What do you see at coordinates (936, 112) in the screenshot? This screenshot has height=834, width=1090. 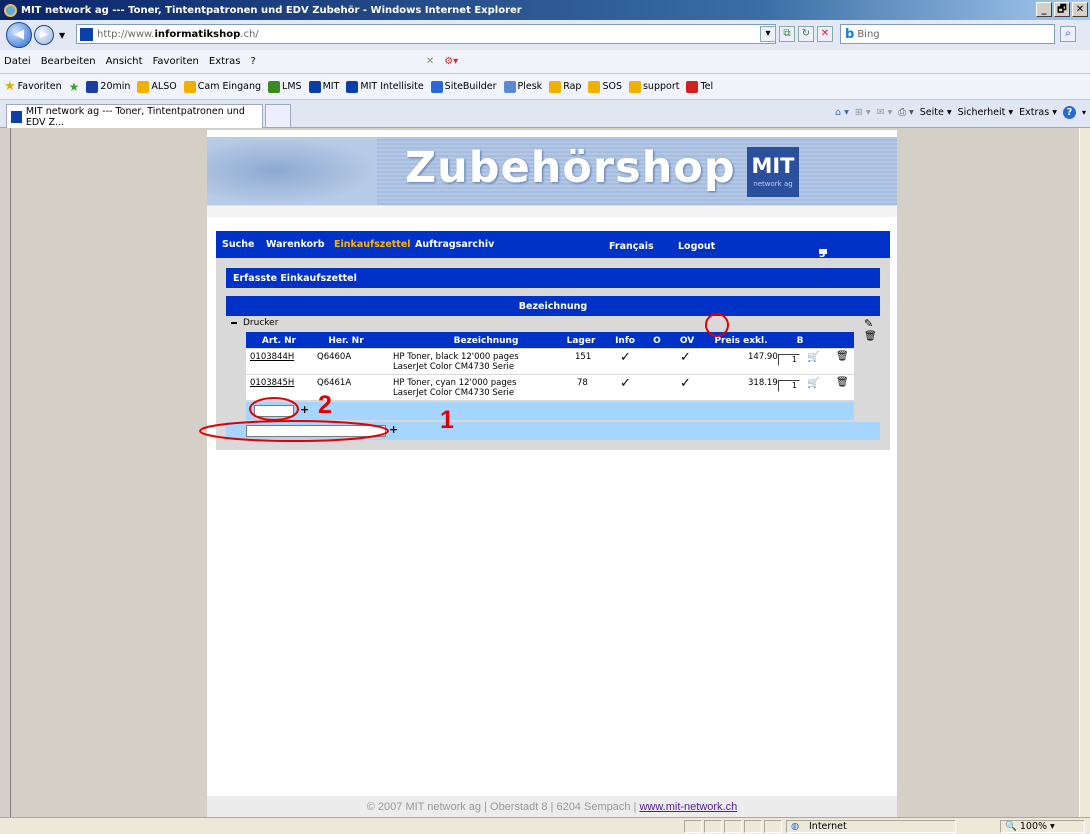 I see `page-menu: Seite ▾` at bounding box center [936, 112].